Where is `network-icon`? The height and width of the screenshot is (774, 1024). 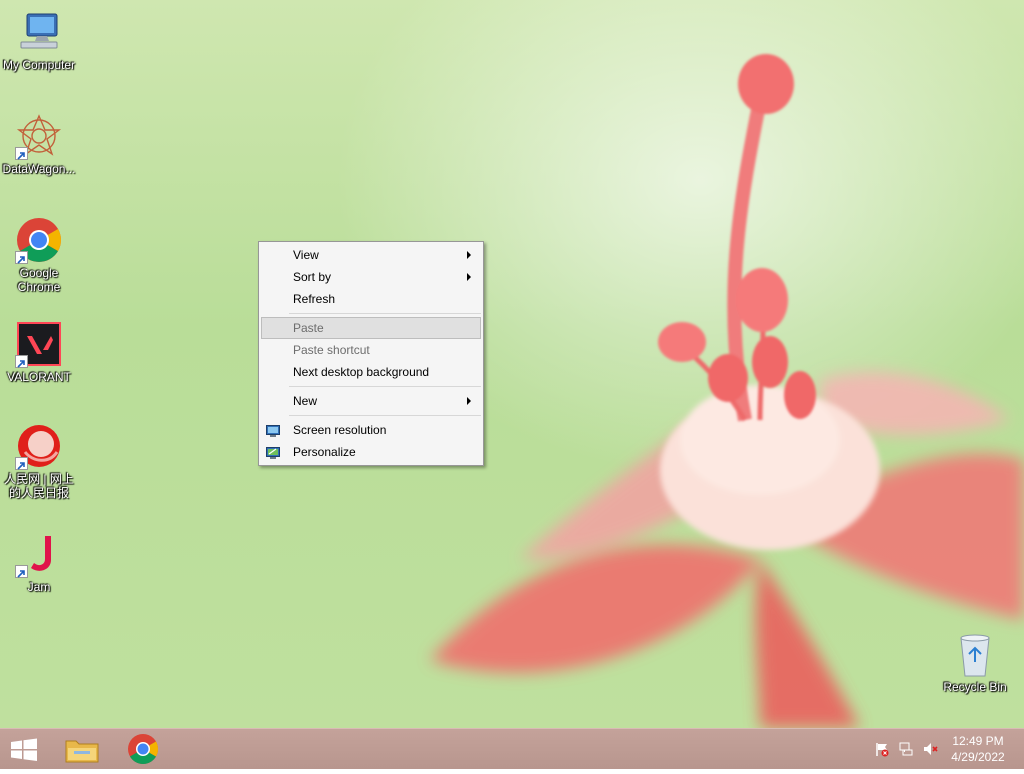 network-icon is located at coordinates (906, 749).